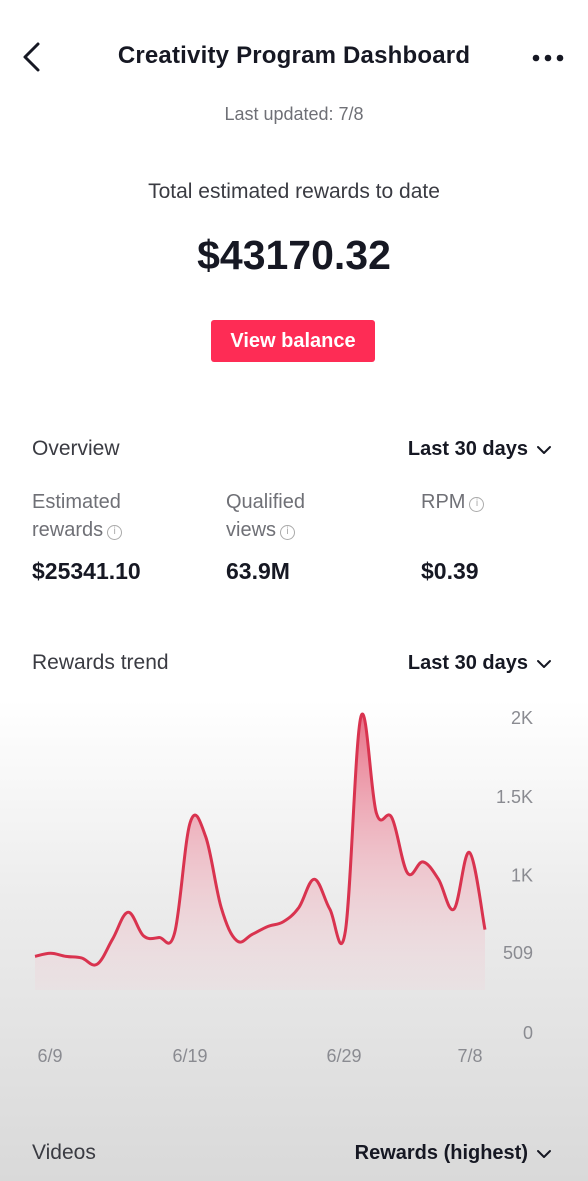  Describe the element at coordinates (518, 953) in the screenshot. I see `y-tick-label: 509` at that location.